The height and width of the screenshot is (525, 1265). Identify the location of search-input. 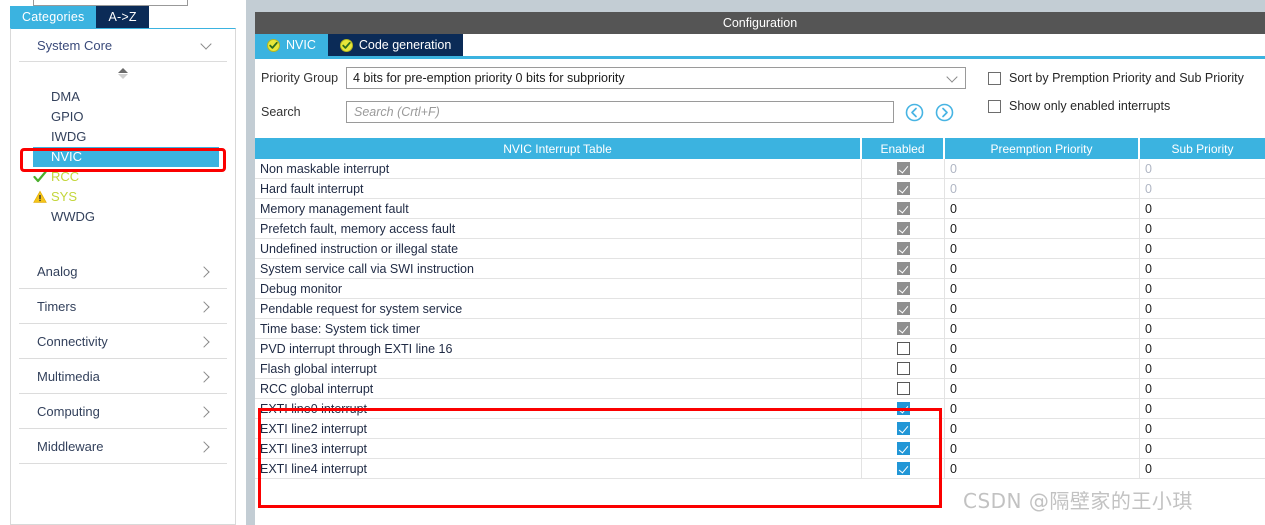
(620, 112).